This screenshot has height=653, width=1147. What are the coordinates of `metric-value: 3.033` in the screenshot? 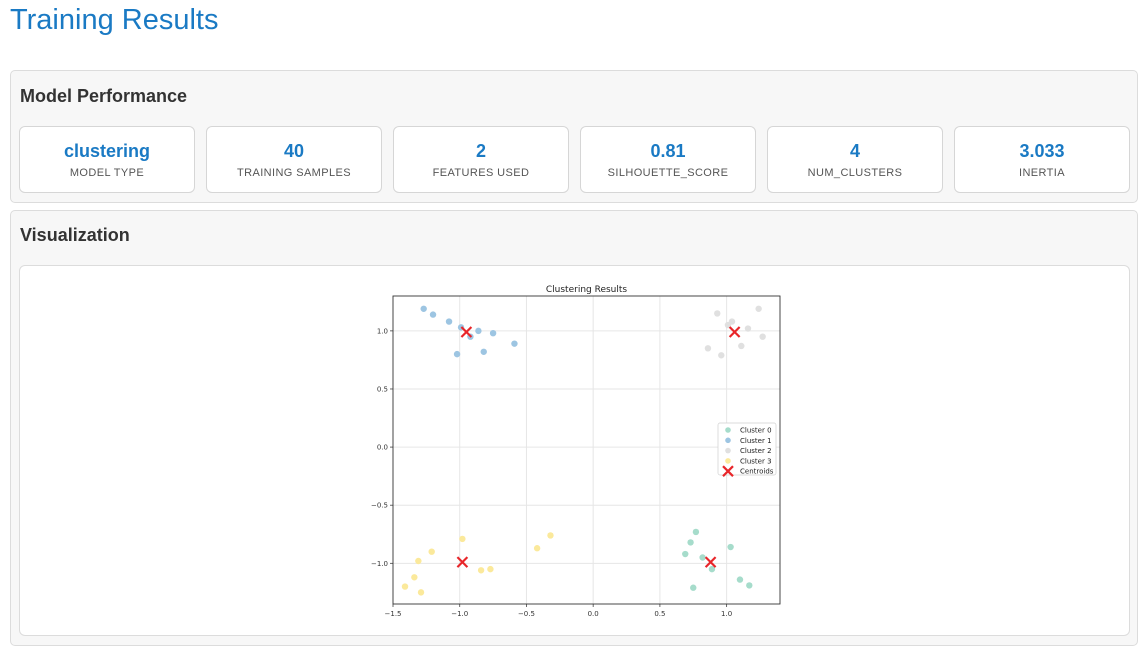 It's located at (1042, 151).